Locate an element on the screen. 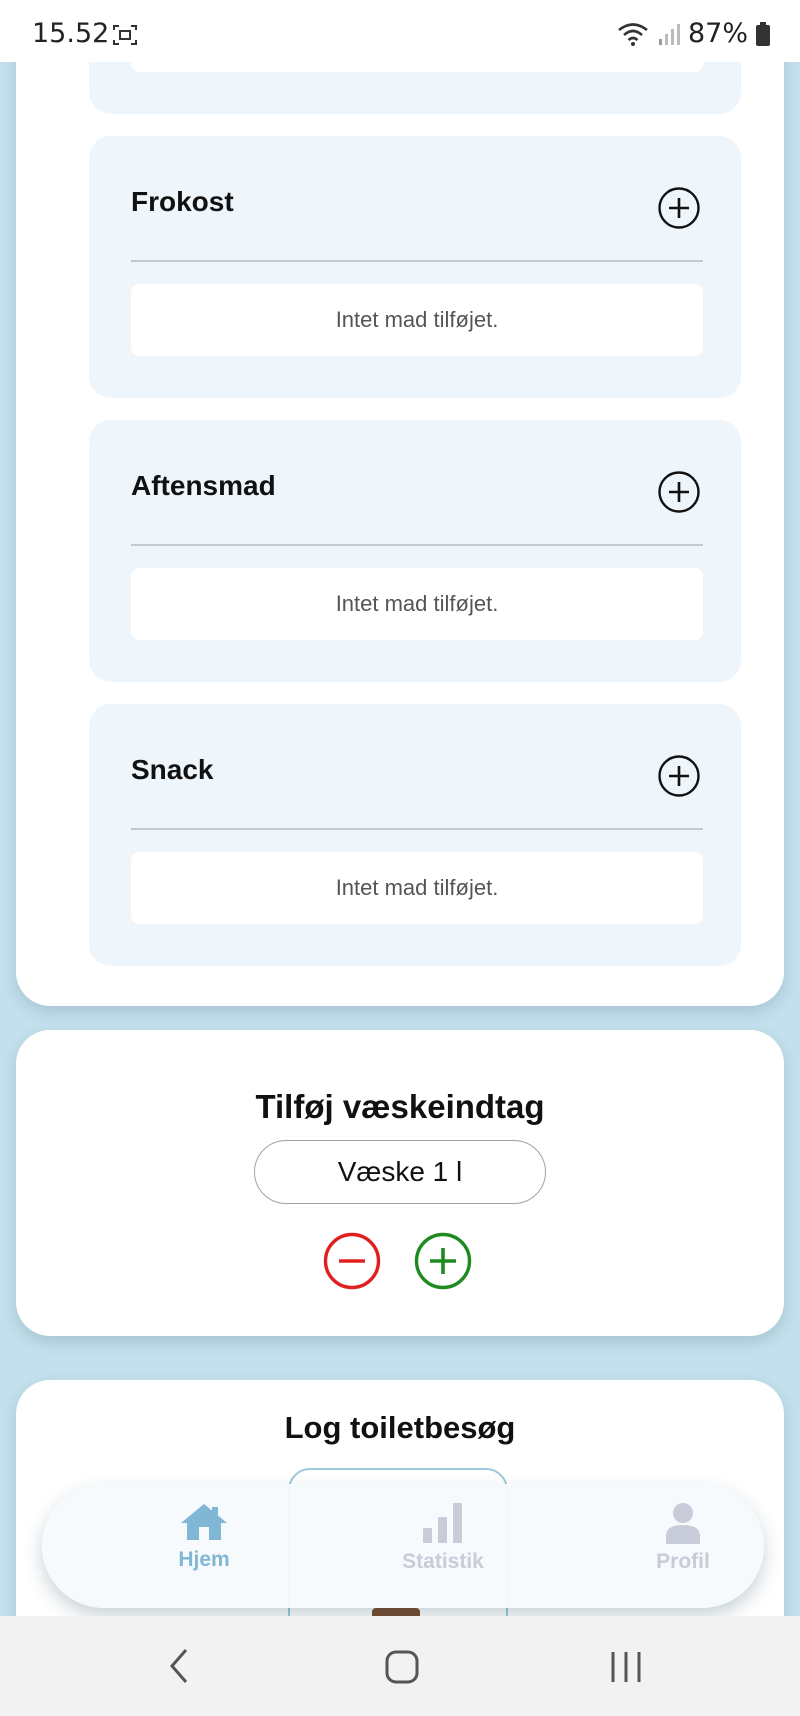 The height and width of the screenshot is (1716, 800). meal-card-aftensmad: Aftensmad Intet mad tilføjet. is located at coordinates (415, 551).